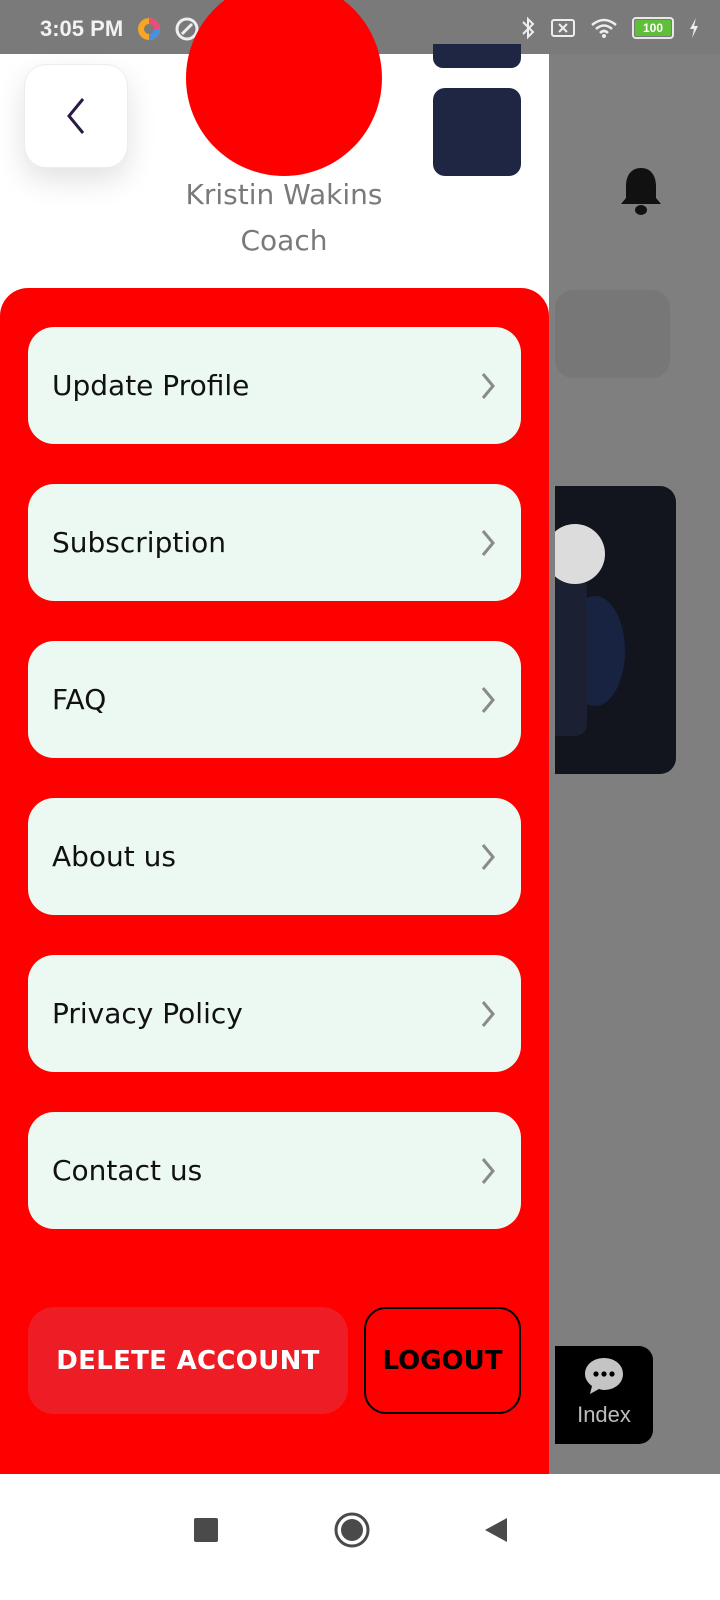  What do you see at coordinates (604, 28) in the screenshot?
I see `wifi-icon` at bounding box center [604, 28].